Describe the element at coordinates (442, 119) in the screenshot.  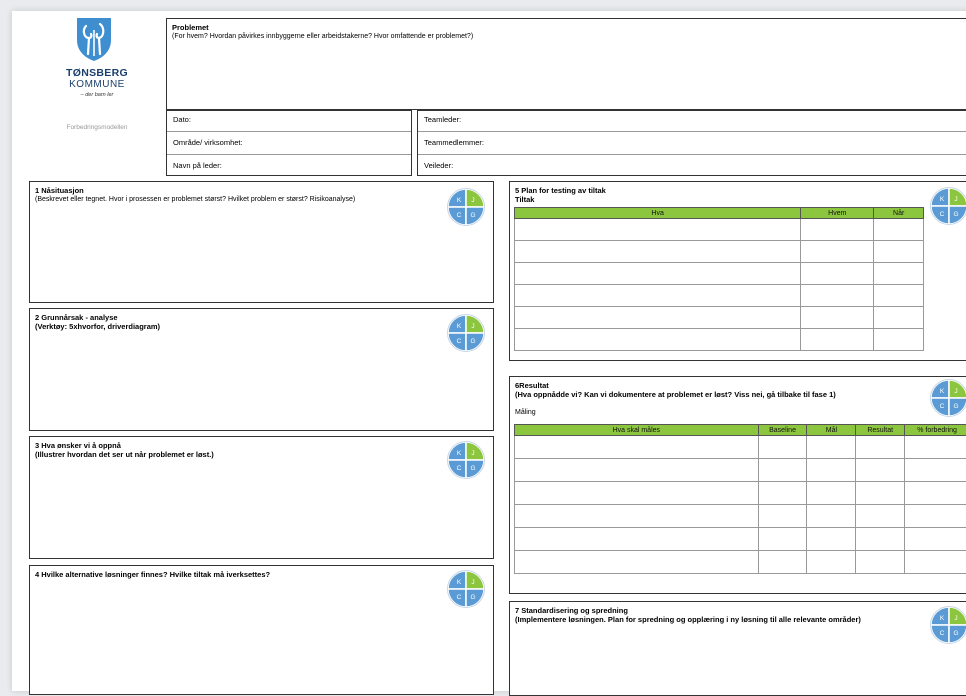
I see `teamleader-label: Teamleder:` at that location.